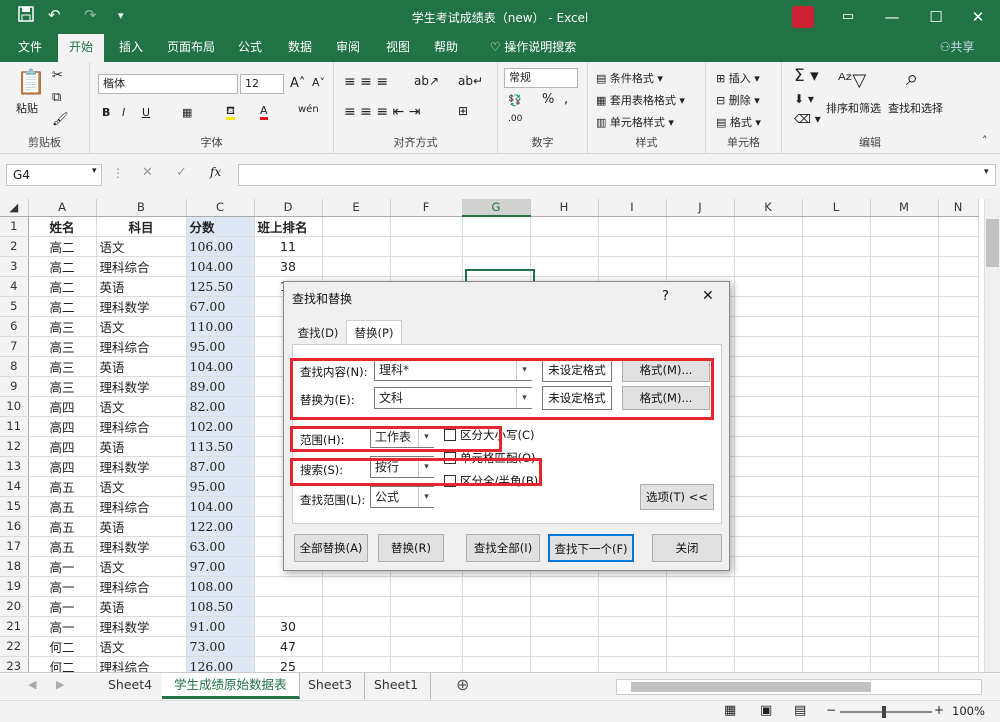 Image resolution: width=1000 pixels, height=722 pixels. Describe the element at coordinates (220, 606) in the screenshot. I see `cell-c: 108.50` at that location.